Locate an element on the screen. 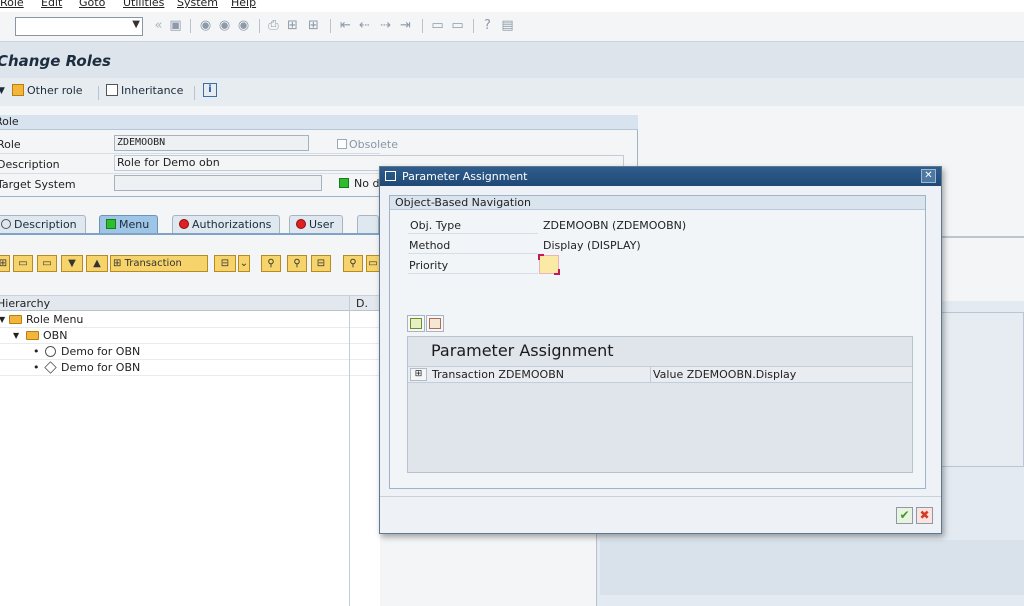  role-field: ZDEMOOBN is located at coordinates (211, 143).